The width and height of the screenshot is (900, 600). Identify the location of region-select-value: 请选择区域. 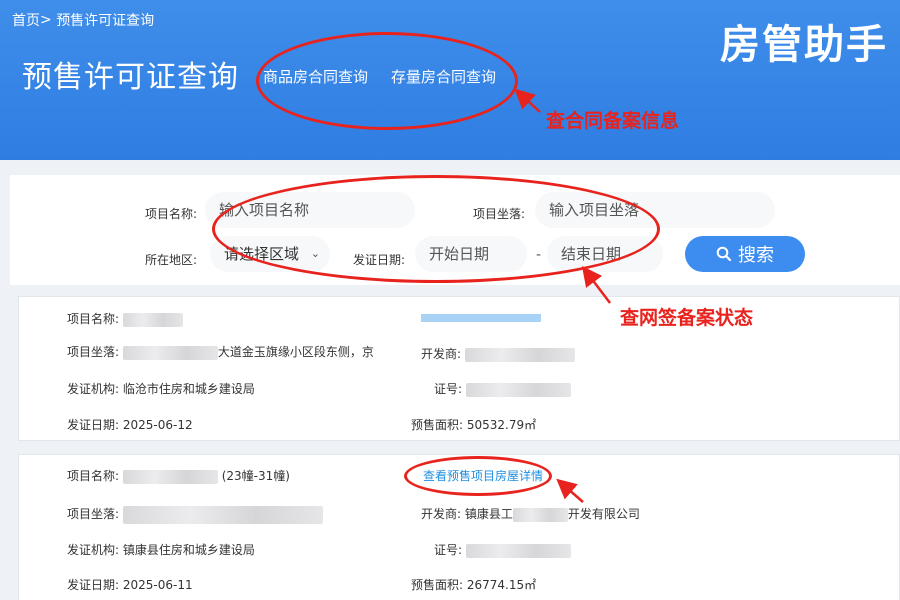
(262, 254).